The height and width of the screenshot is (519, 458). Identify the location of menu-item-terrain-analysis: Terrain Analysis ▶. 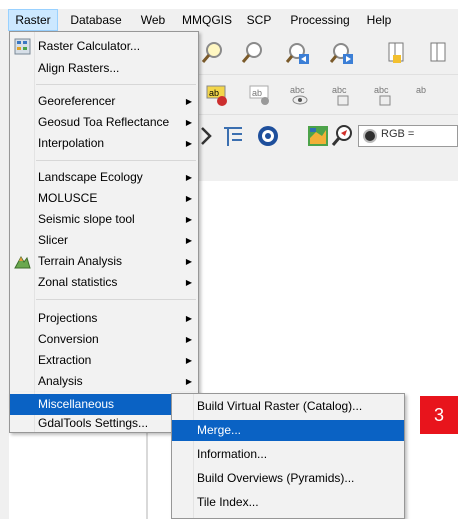
(104, 261).